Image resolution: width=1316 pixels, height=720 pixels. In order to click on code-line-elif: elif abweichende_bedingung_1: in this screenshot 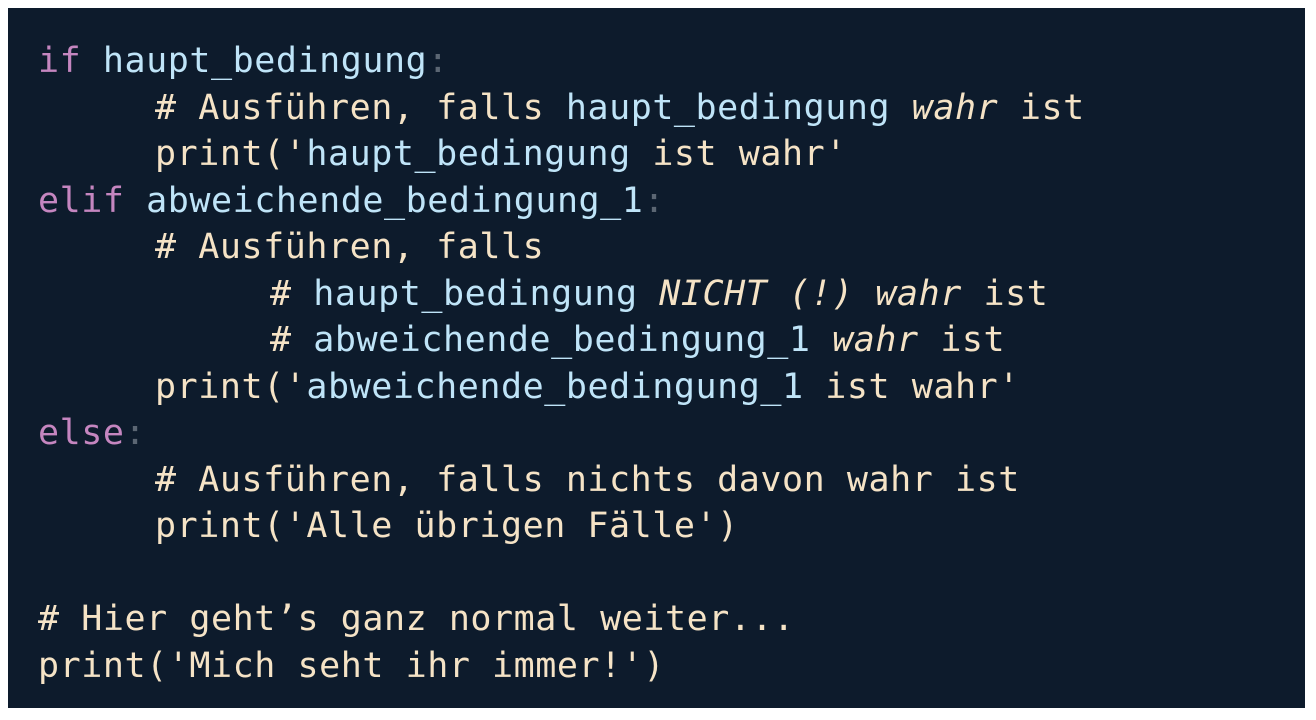, I will do `click(671, 201)`.